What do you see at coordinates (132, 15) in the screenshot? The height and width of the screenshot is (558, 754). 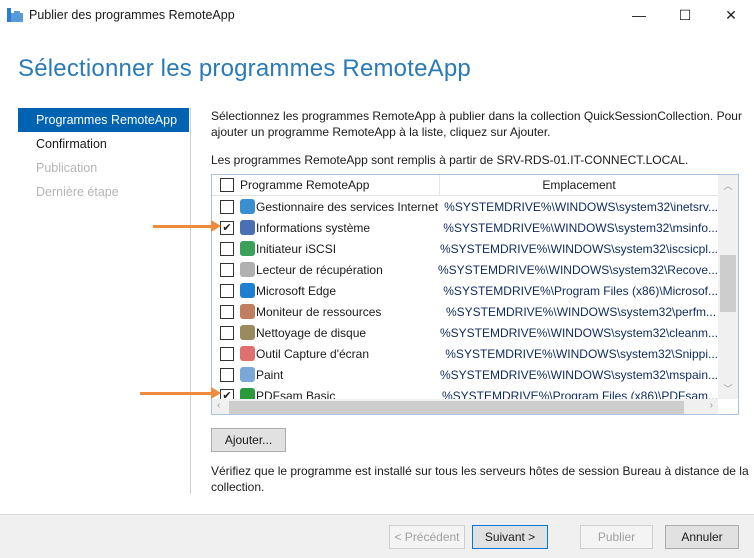 I see `window-title: Publier des programmes RemoteApp` at bounding box center [132, 15].